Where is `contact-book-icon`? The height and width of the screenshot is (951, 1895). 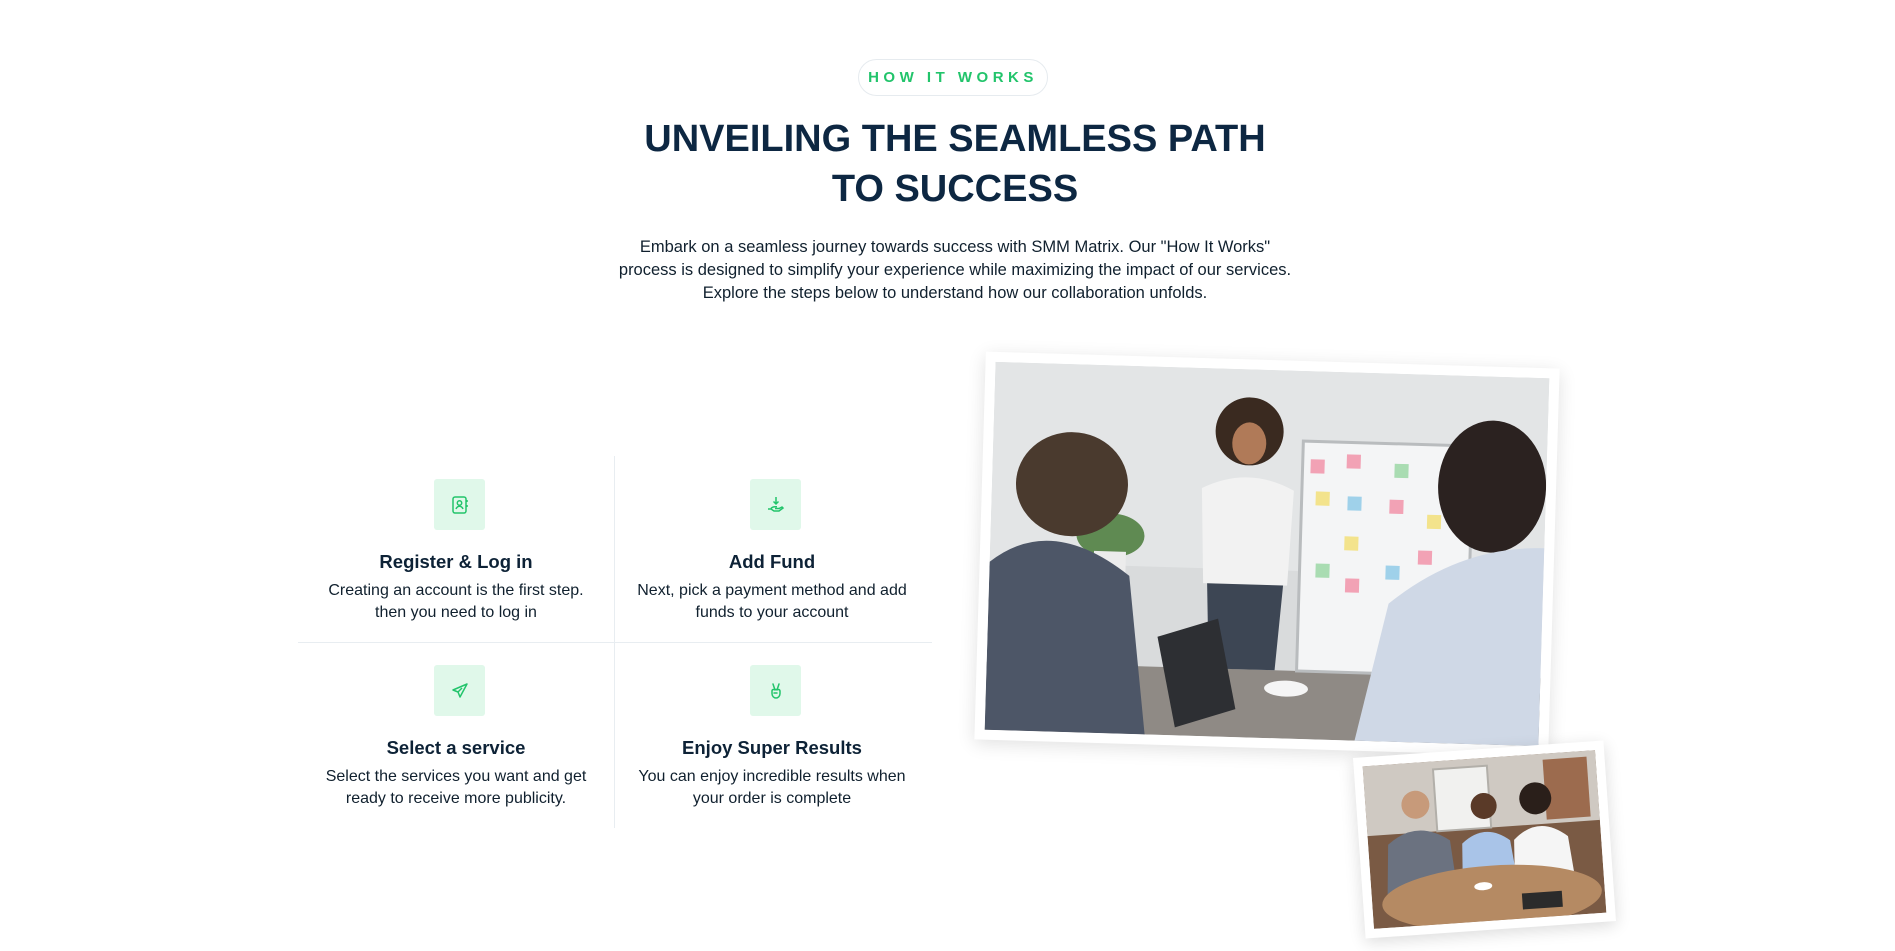
contact-book-icon is located at coordinates (459, 504).